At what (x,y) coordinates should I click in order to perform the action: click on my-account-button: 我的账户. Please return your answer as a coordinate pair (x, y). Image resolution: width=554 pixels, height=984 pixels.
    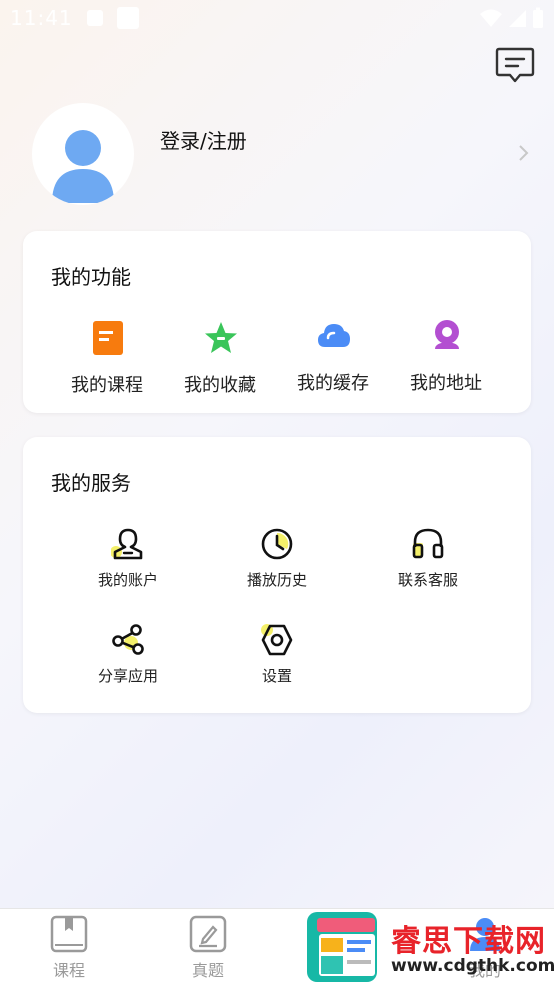
    Looking at the image, I should click on (127, 562).